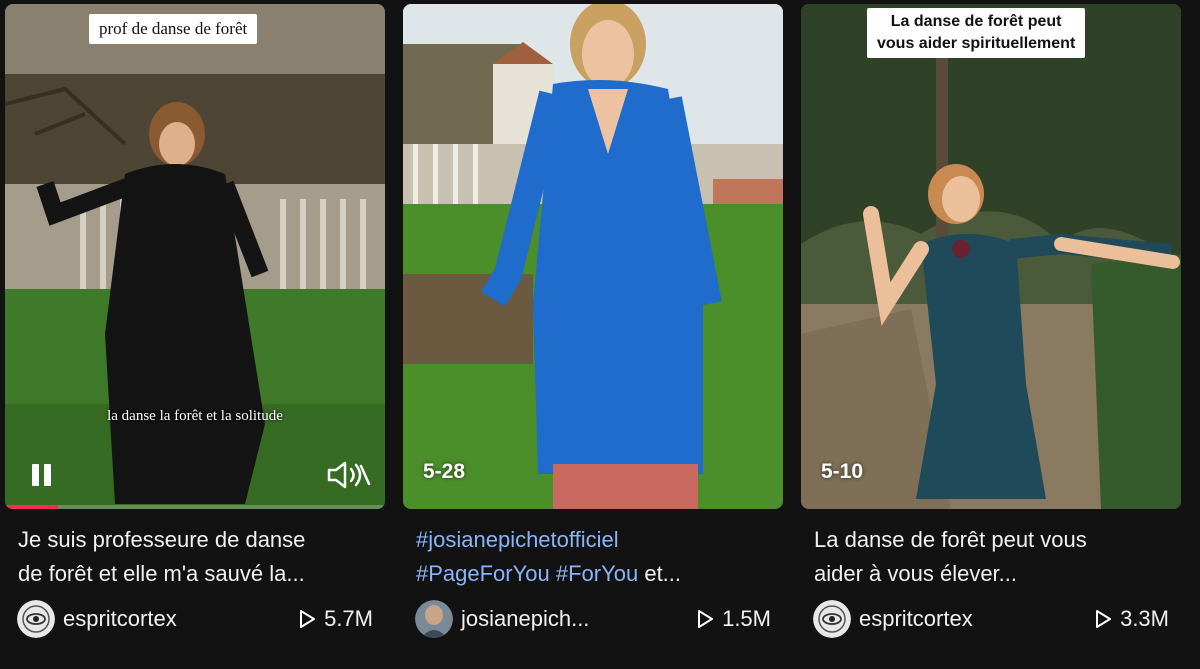 This screenshot has width=1200, height=669. Describe the element at coordinates (593, 618) in the screenshot. I see `video-meta: josianepich... 1.5M` at that location.